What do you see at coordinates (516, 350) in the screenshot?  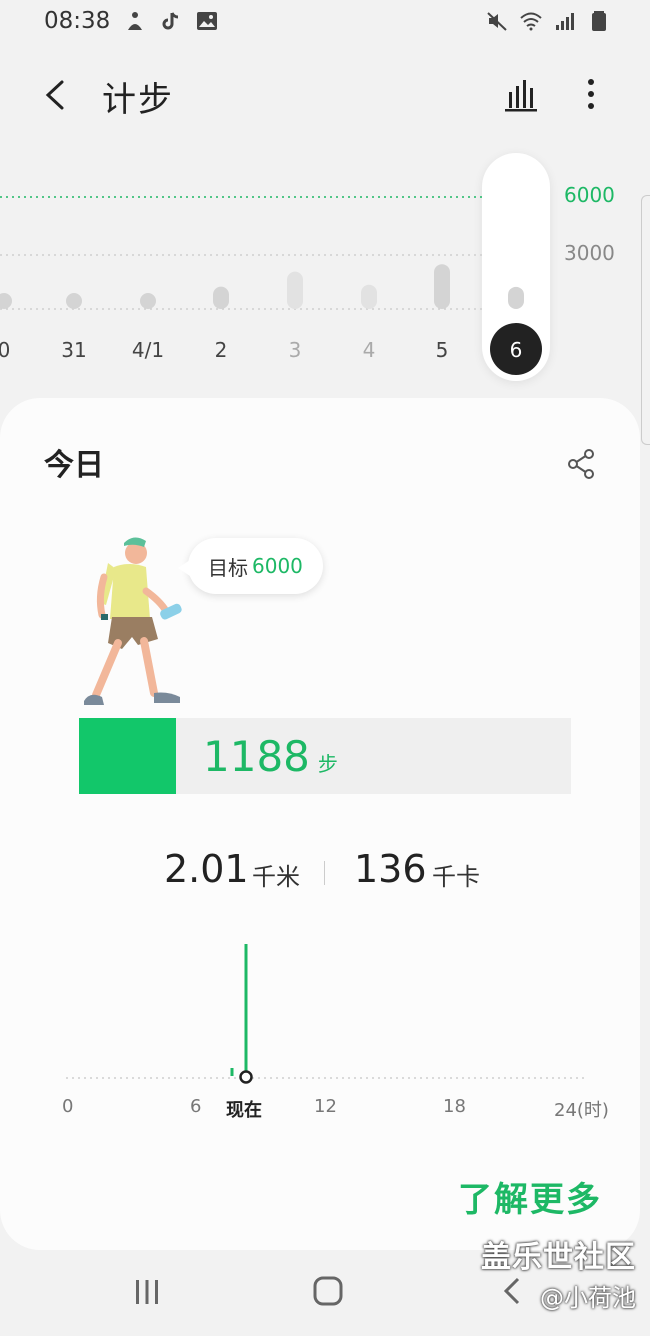 I see `day-label-7: 6` at bounding box center [516, 350].